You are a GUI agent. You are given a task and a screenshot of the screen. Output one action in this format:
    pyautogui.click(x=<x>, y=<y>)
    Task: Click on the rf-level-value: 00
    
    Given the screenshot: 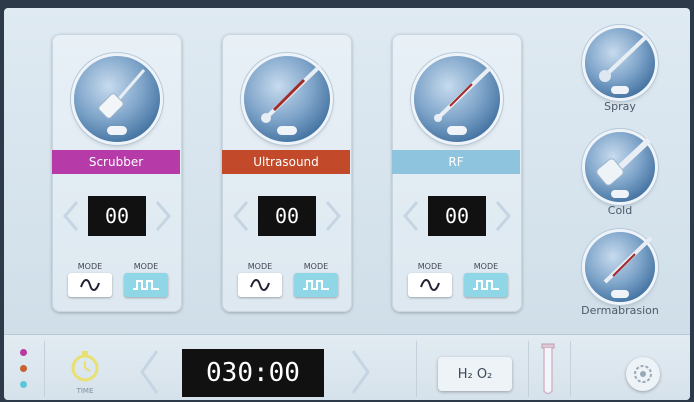 What is the action you would take?
    pyautogui.click(x=457, y=216)
    